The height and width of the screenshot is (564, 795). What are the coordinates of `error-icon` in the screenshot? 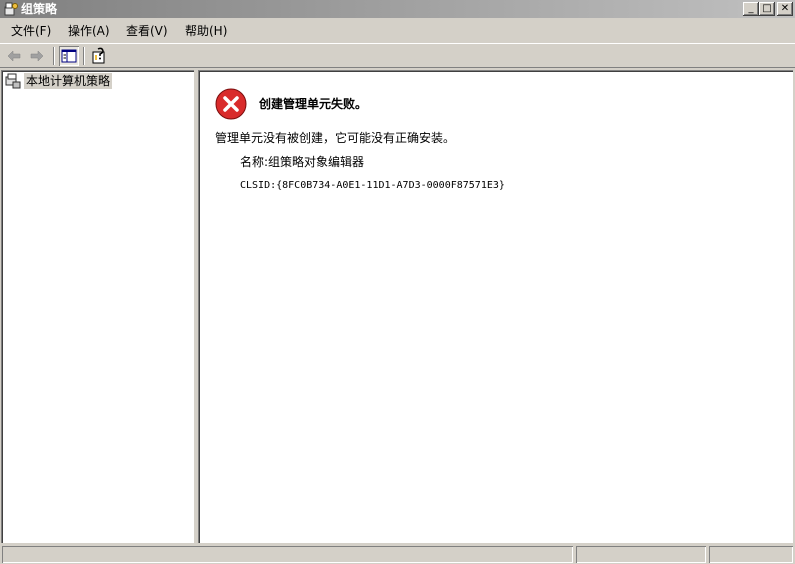 It's located at (231, 104).